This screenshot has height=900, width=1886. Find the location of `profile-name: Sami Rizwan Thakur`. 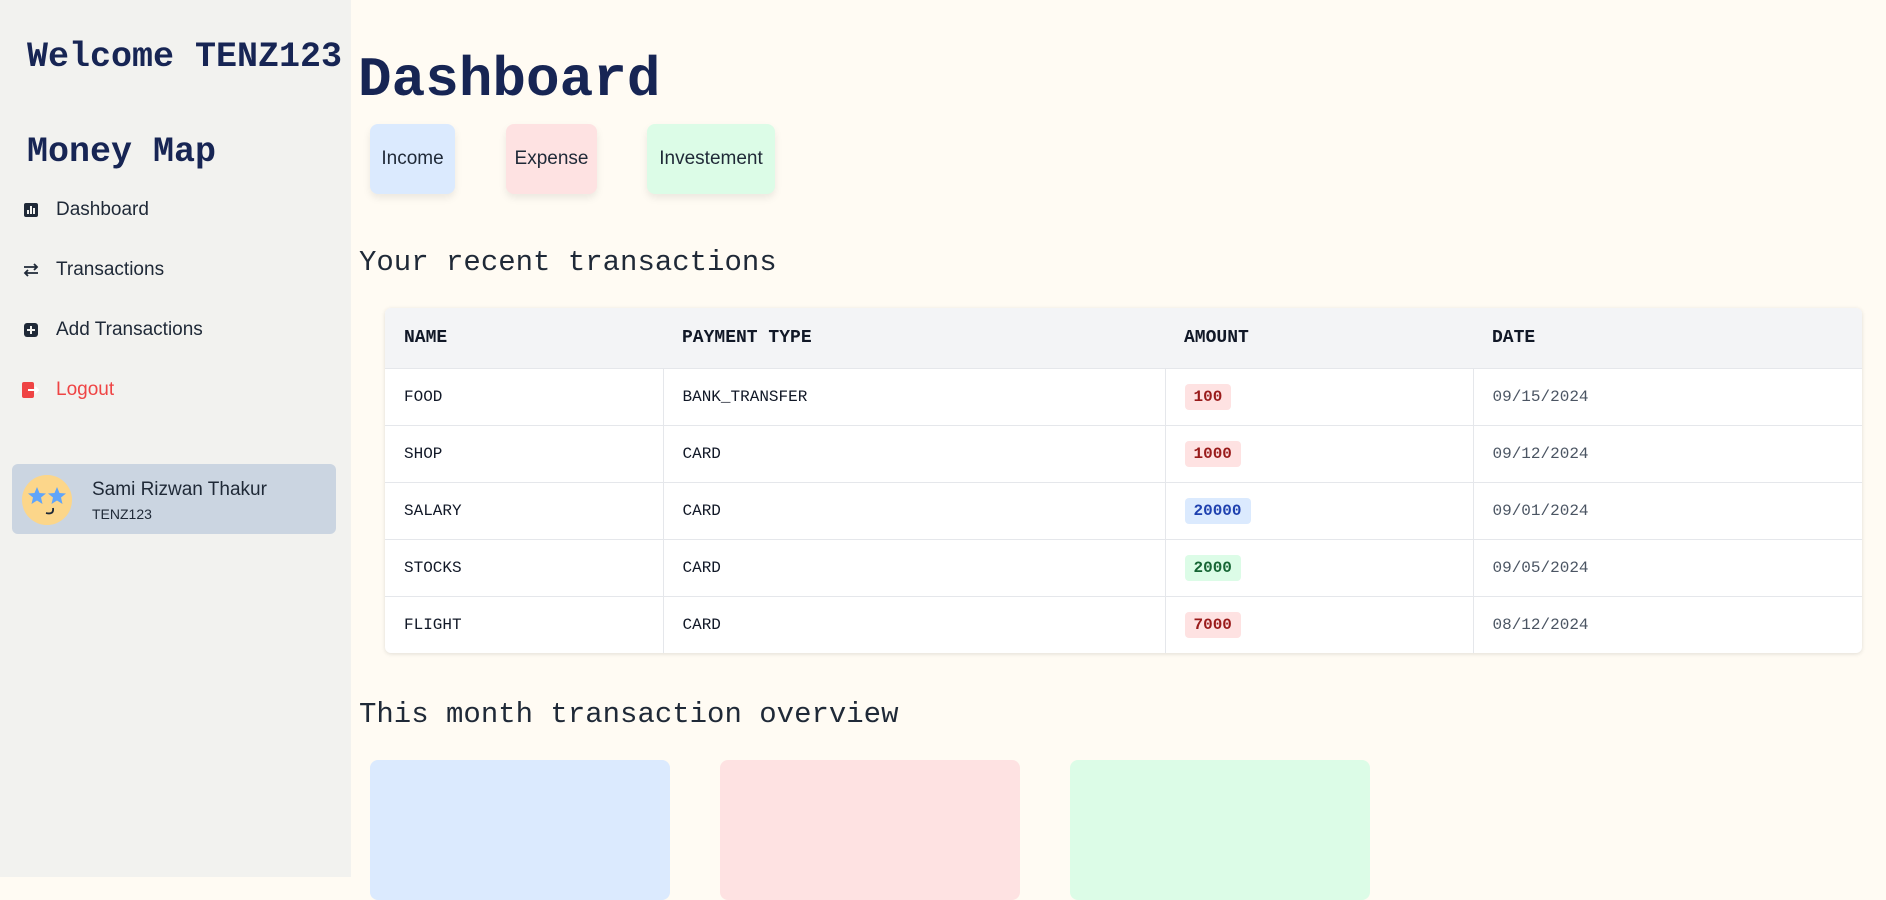

profile-name: Sami Rizwan Thakur is located at coordinates (179, 489).